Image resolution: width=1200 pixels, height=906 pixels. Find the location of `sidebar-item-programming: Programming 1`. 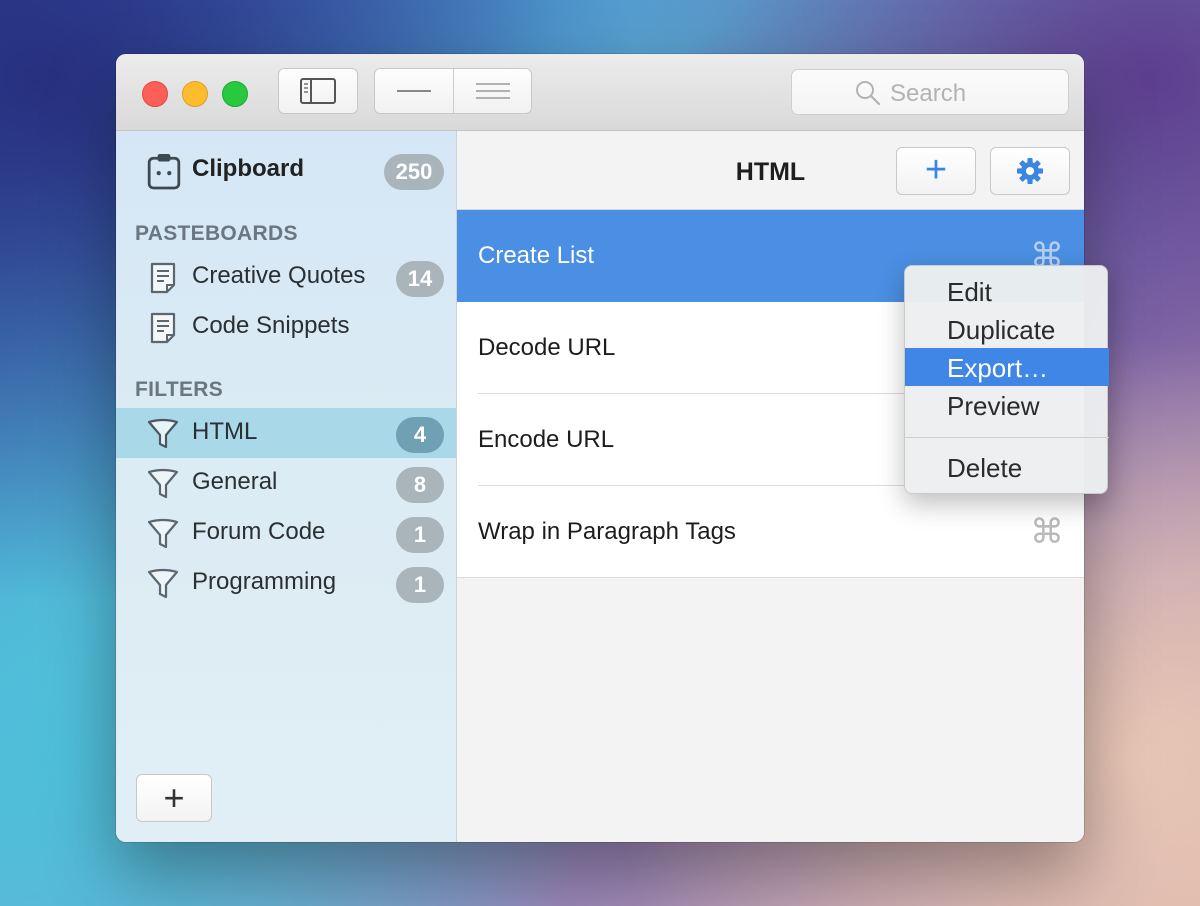

sidebar-item-programming: Programming 1 is located at coordinates (286, 583).